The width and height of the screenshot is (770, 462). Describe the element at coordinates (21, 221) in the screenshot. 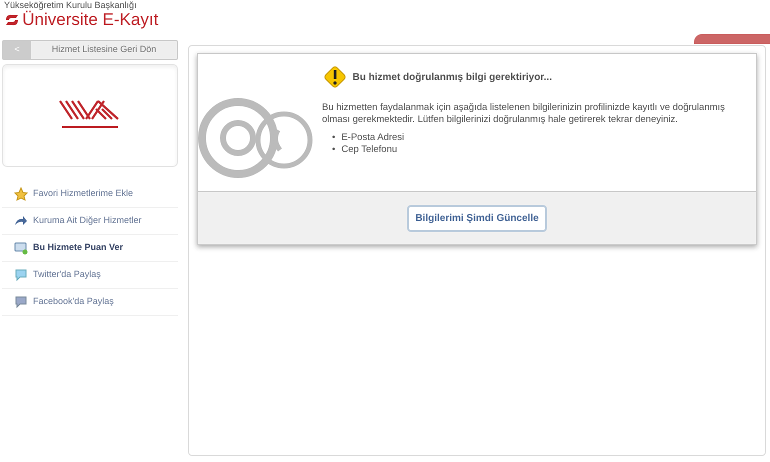

I see `arrow-icon` at that location.